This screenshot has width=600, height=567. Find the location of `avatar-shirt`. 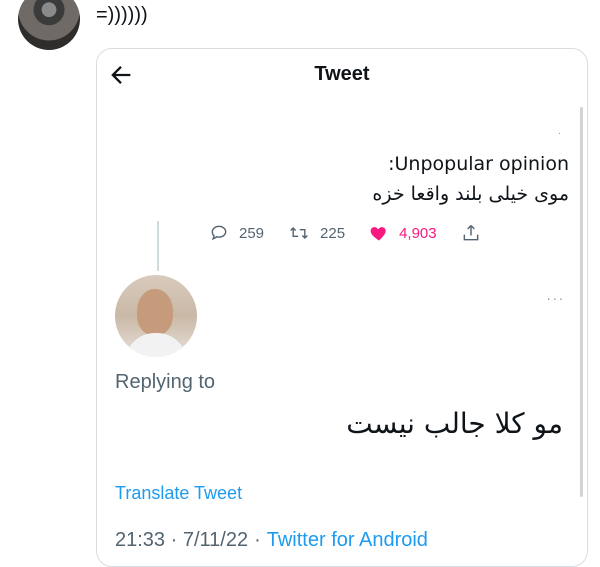

avatar-shirt is located at coordinates (156, 345).